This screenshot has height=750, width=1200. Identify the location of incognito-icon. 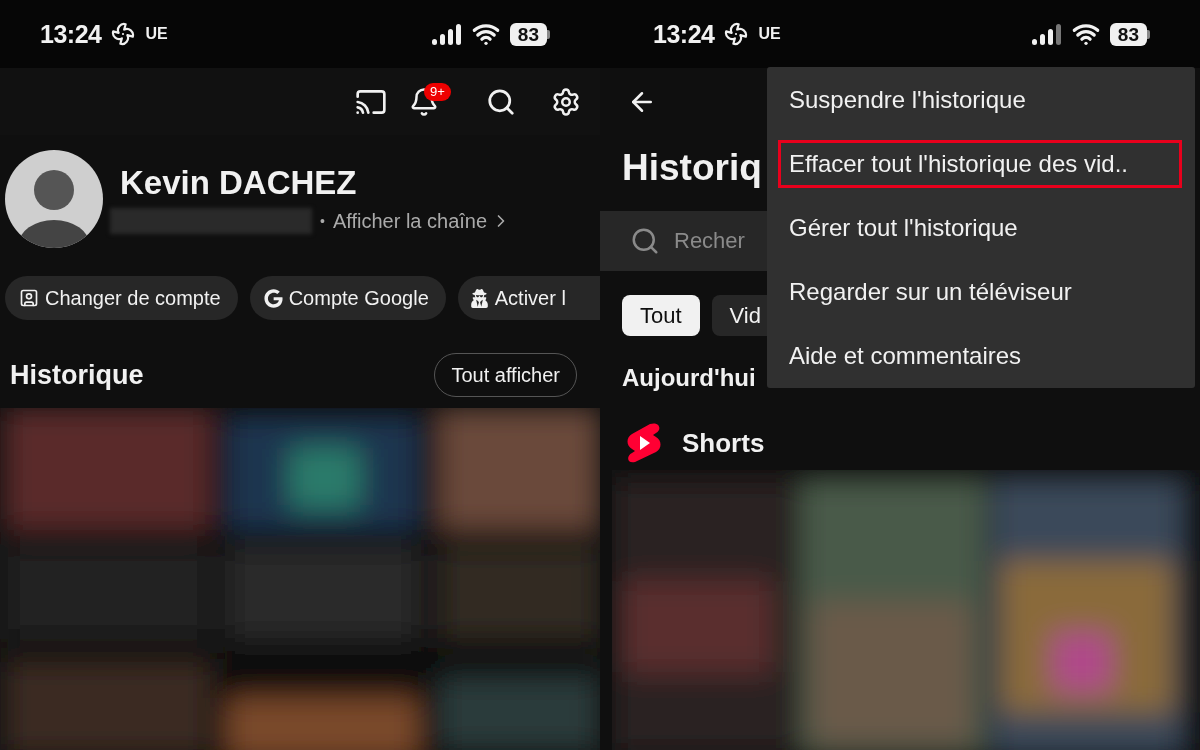
(479, 298).